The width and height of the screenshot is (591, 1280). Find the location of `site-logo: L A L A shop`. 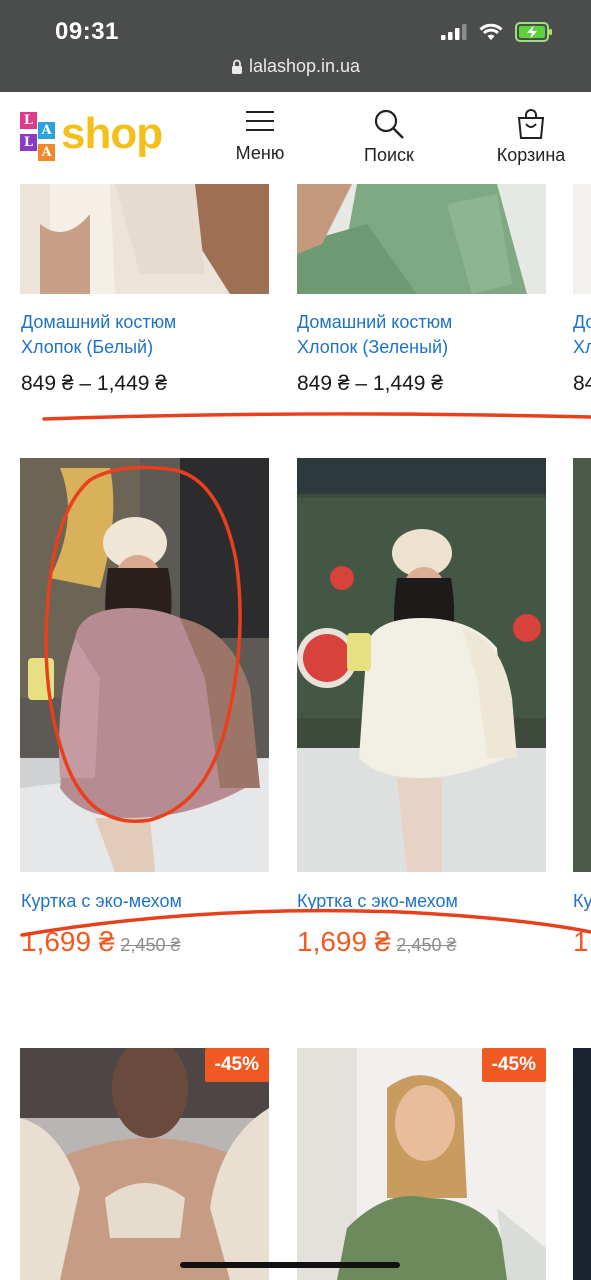

site-logo: L A L A shop is located at coordinates (92, 135).